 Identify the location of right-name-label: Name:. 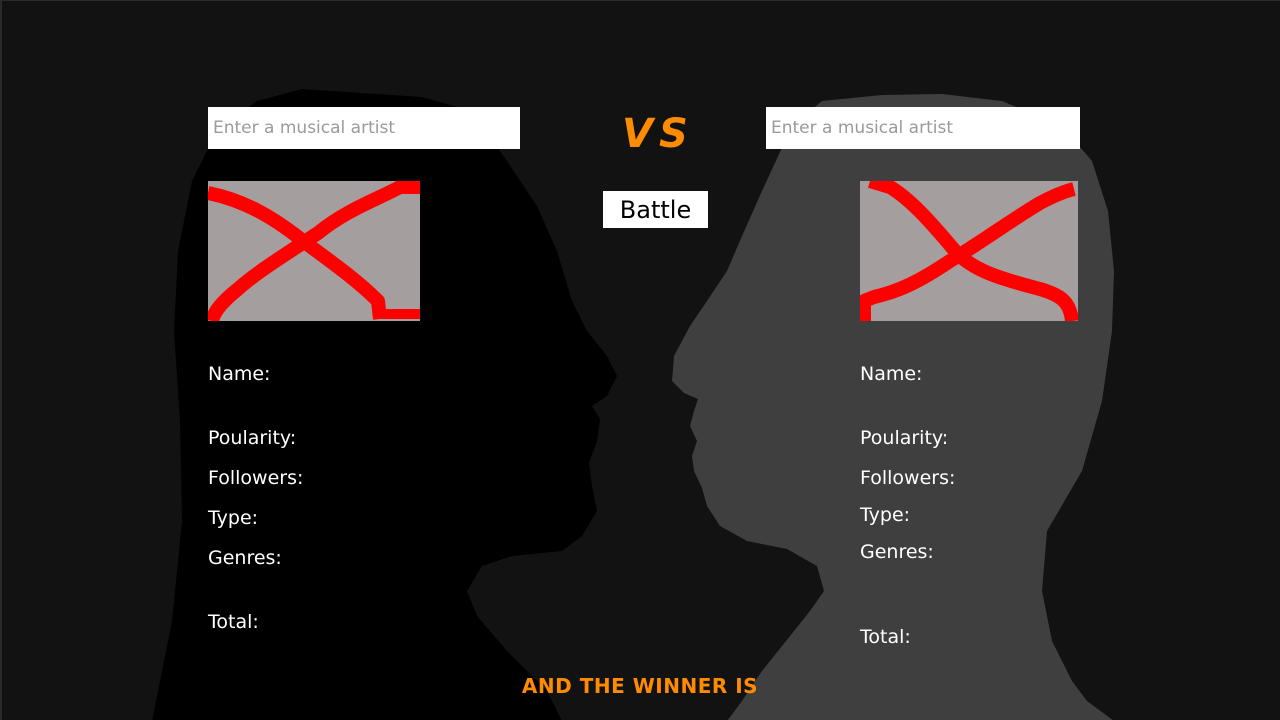
(891, 374).